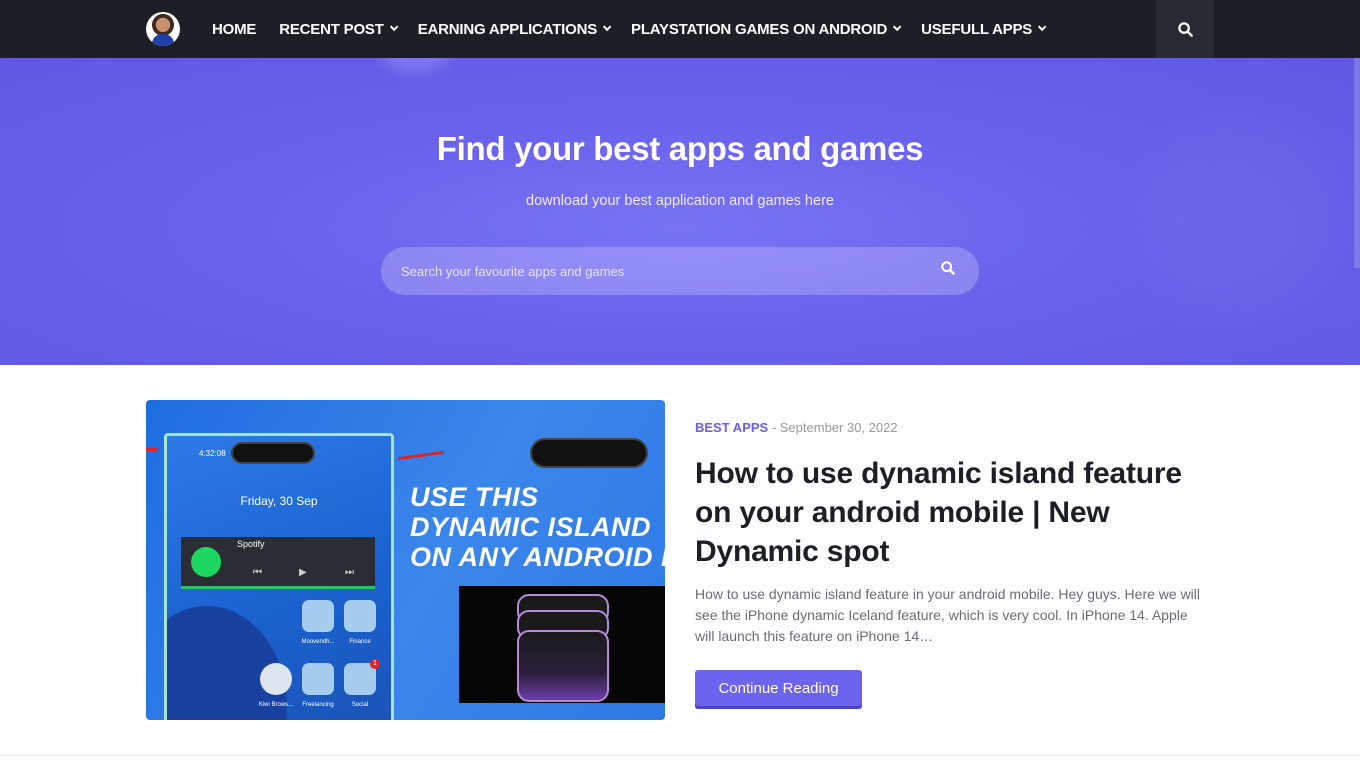  What do you see at coordinates (563, 666) in the screenshot?
I see `iphone-mockup` at bounding box center [563, 666].